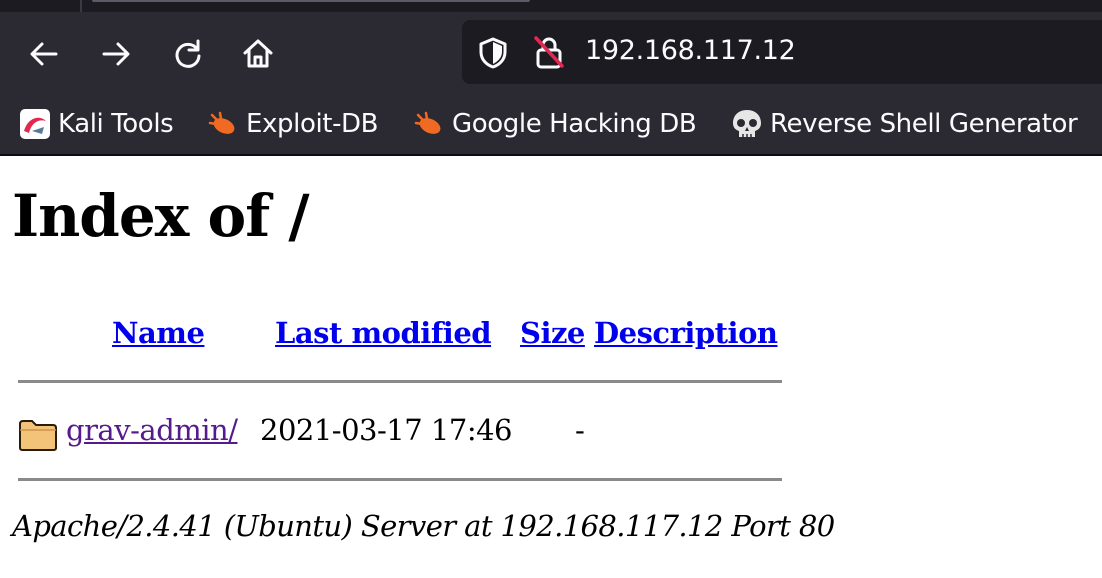 The image size is (1102, 578). Describe the element at coordinates (574, 124) in the screenshot. I see `bookmark-label: Google Hacking DB` at that location.